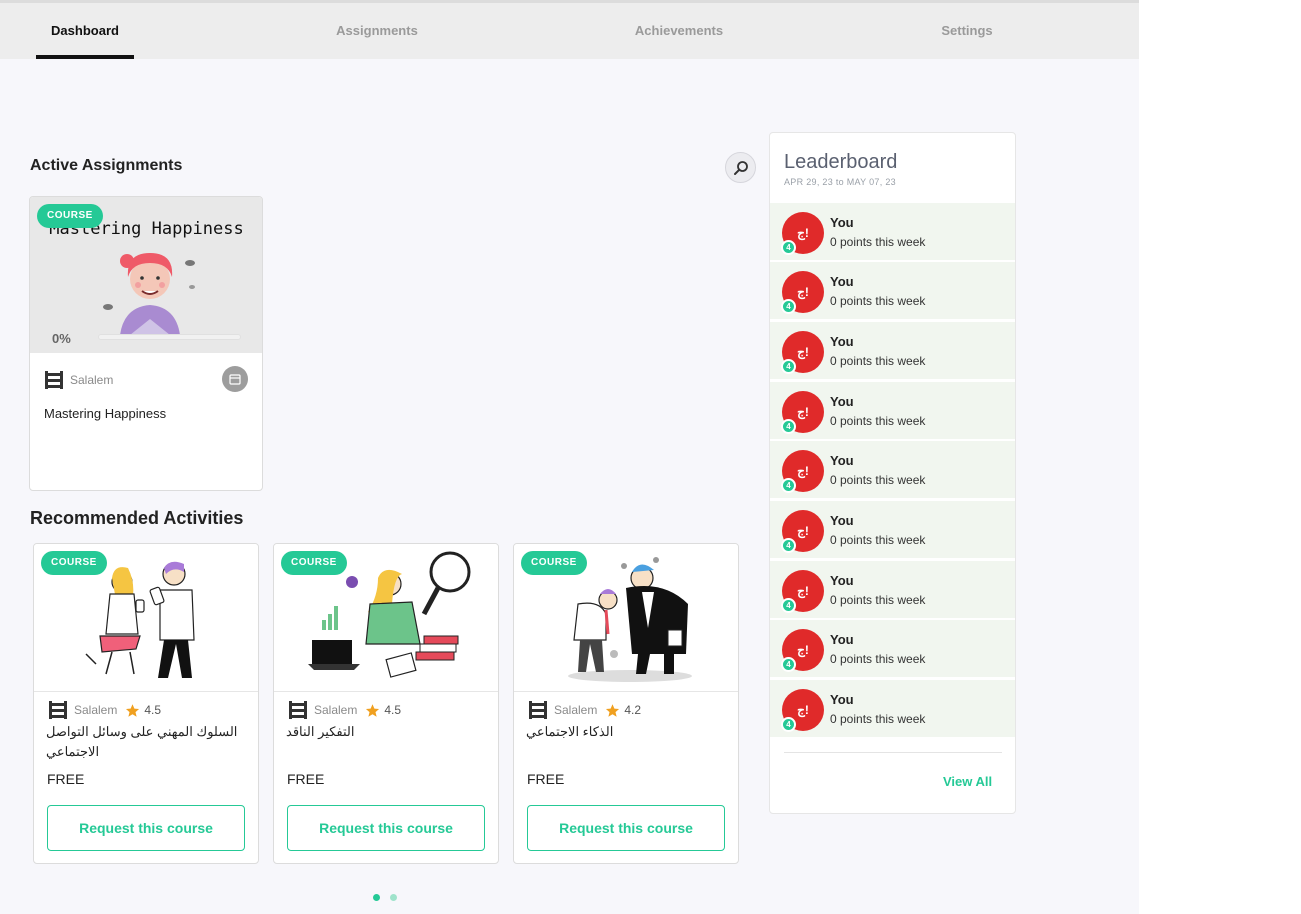 This screenshot has width=1301, height=914. I want to click on progress-bar, so click(169, 337).